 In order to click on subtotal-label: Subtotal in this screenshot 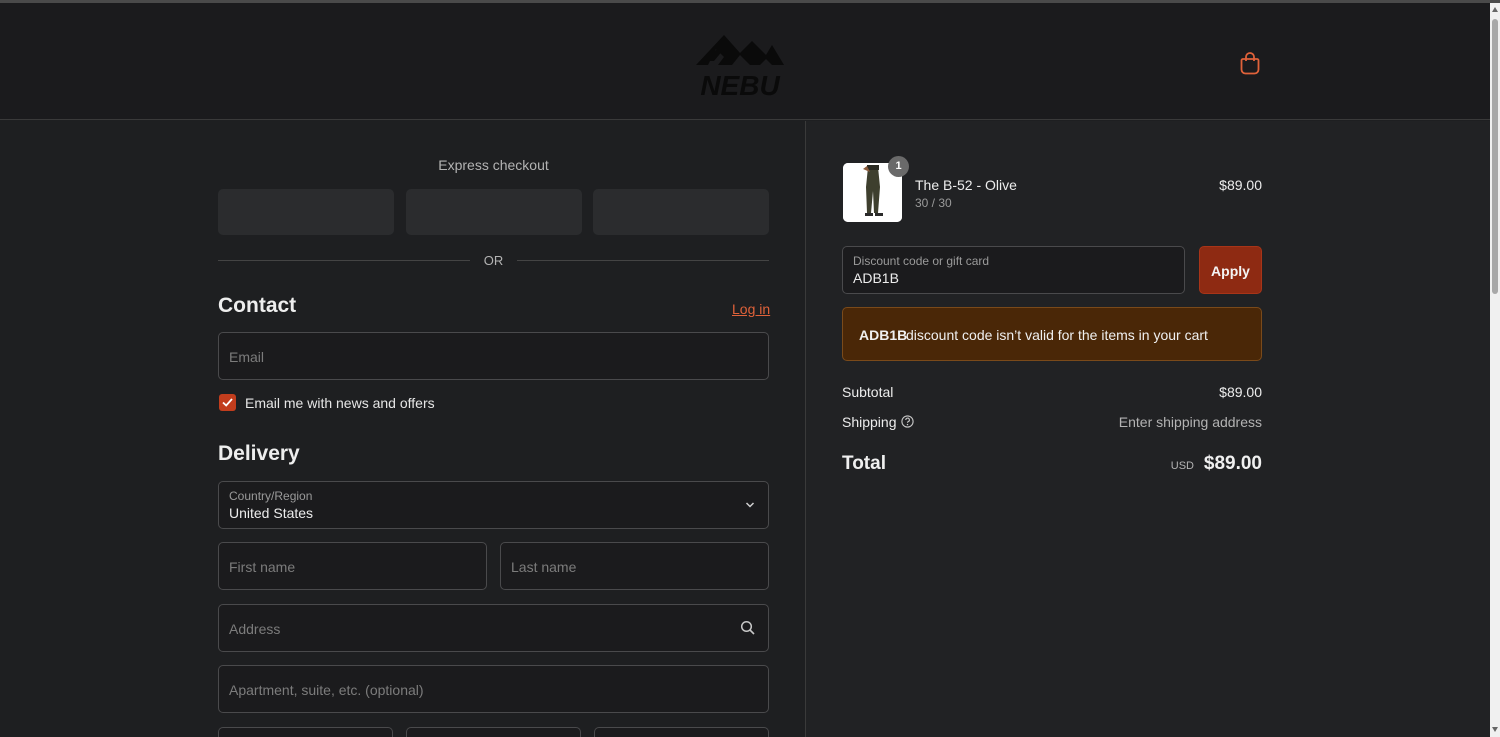, I will do `click(868, 392)`.